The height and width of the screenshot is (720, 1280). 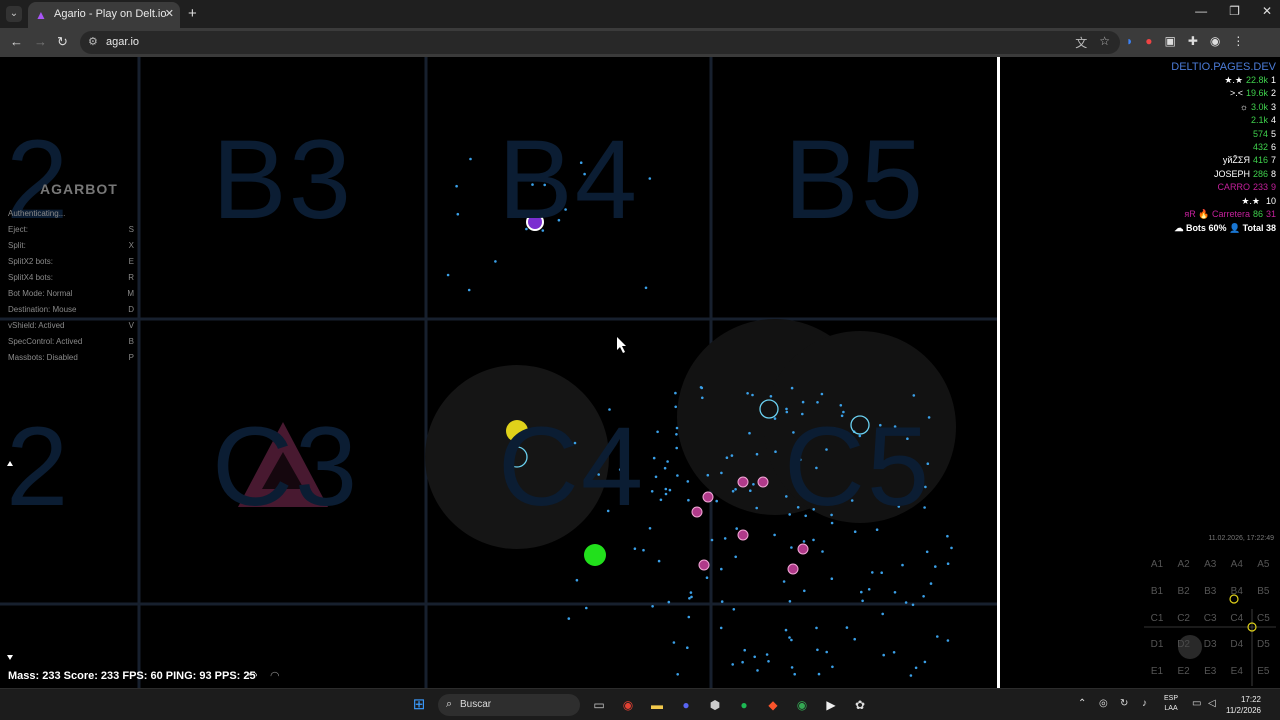 What do you see at coordinates (1081, 42) in the screenshot?
I see `translate-icon: 文` at bounding box center [1081, 42].